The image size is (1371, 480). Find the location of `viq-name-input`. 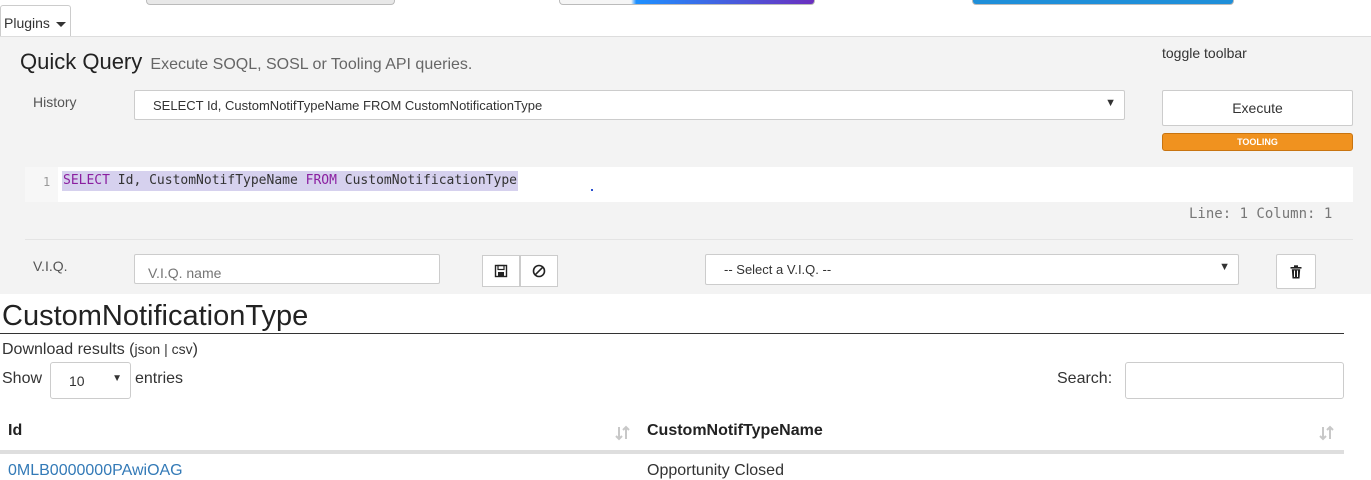

viq-name-input is located at coordinates (287, 269).